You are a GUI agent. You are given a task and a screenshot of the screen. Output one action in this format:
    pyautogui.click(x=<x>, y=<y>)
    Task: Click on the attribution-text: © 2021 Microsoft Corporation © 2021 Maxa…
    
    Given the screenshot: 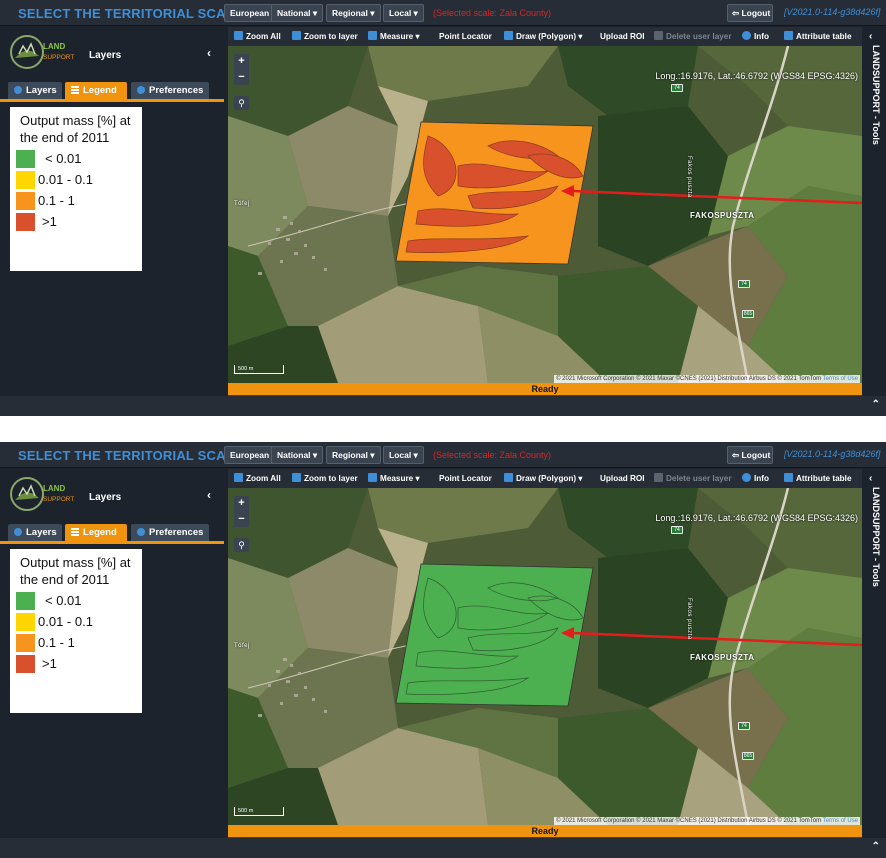 What is the action you would take?
    pyautogui.click(x=689, y=379)
    